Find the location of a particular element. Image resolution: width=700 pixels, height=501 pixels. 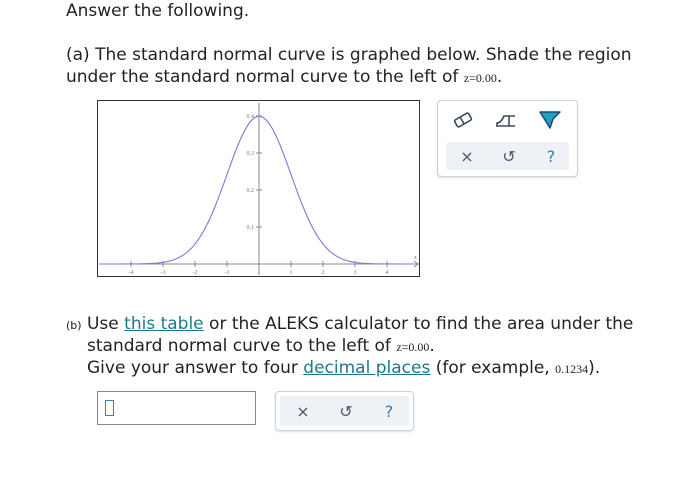

part-b-line3-suffix: ). is located at coordinates (594, 368).